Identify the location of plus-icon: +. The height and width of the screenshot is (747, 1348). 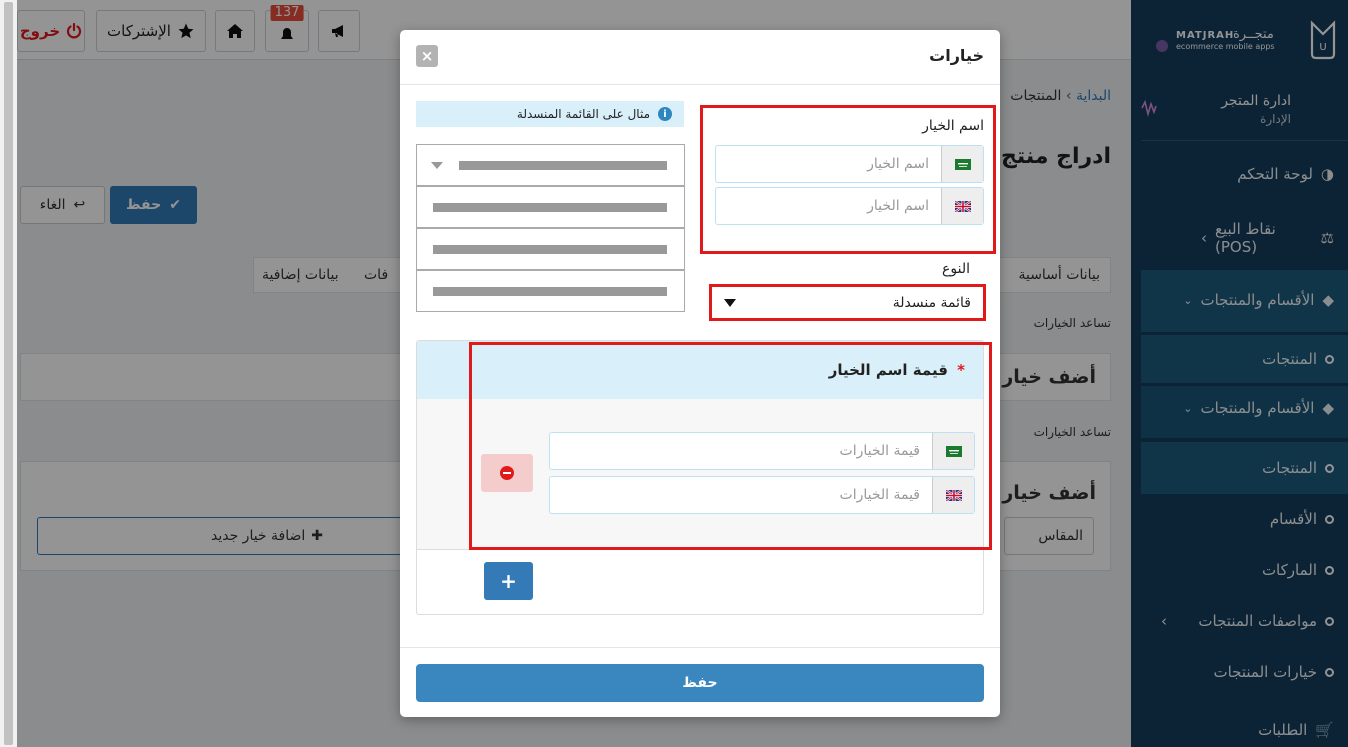
(508, 581).